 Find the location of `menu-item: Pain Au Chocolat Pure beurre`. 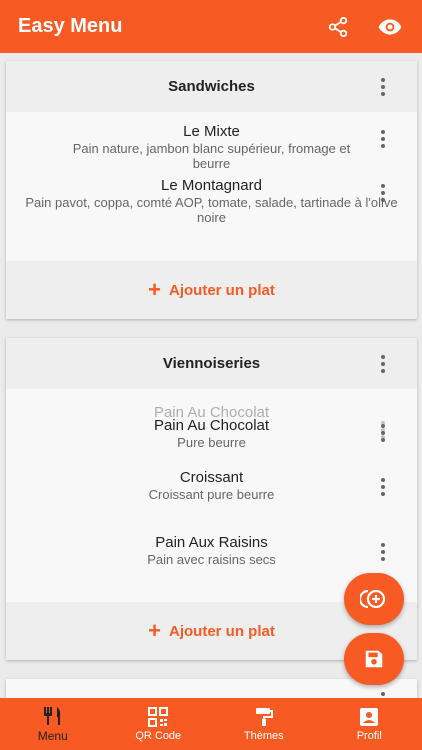

menu-item: Pain Au Chocolat Pure beurre is located at coordinates (211, 433).